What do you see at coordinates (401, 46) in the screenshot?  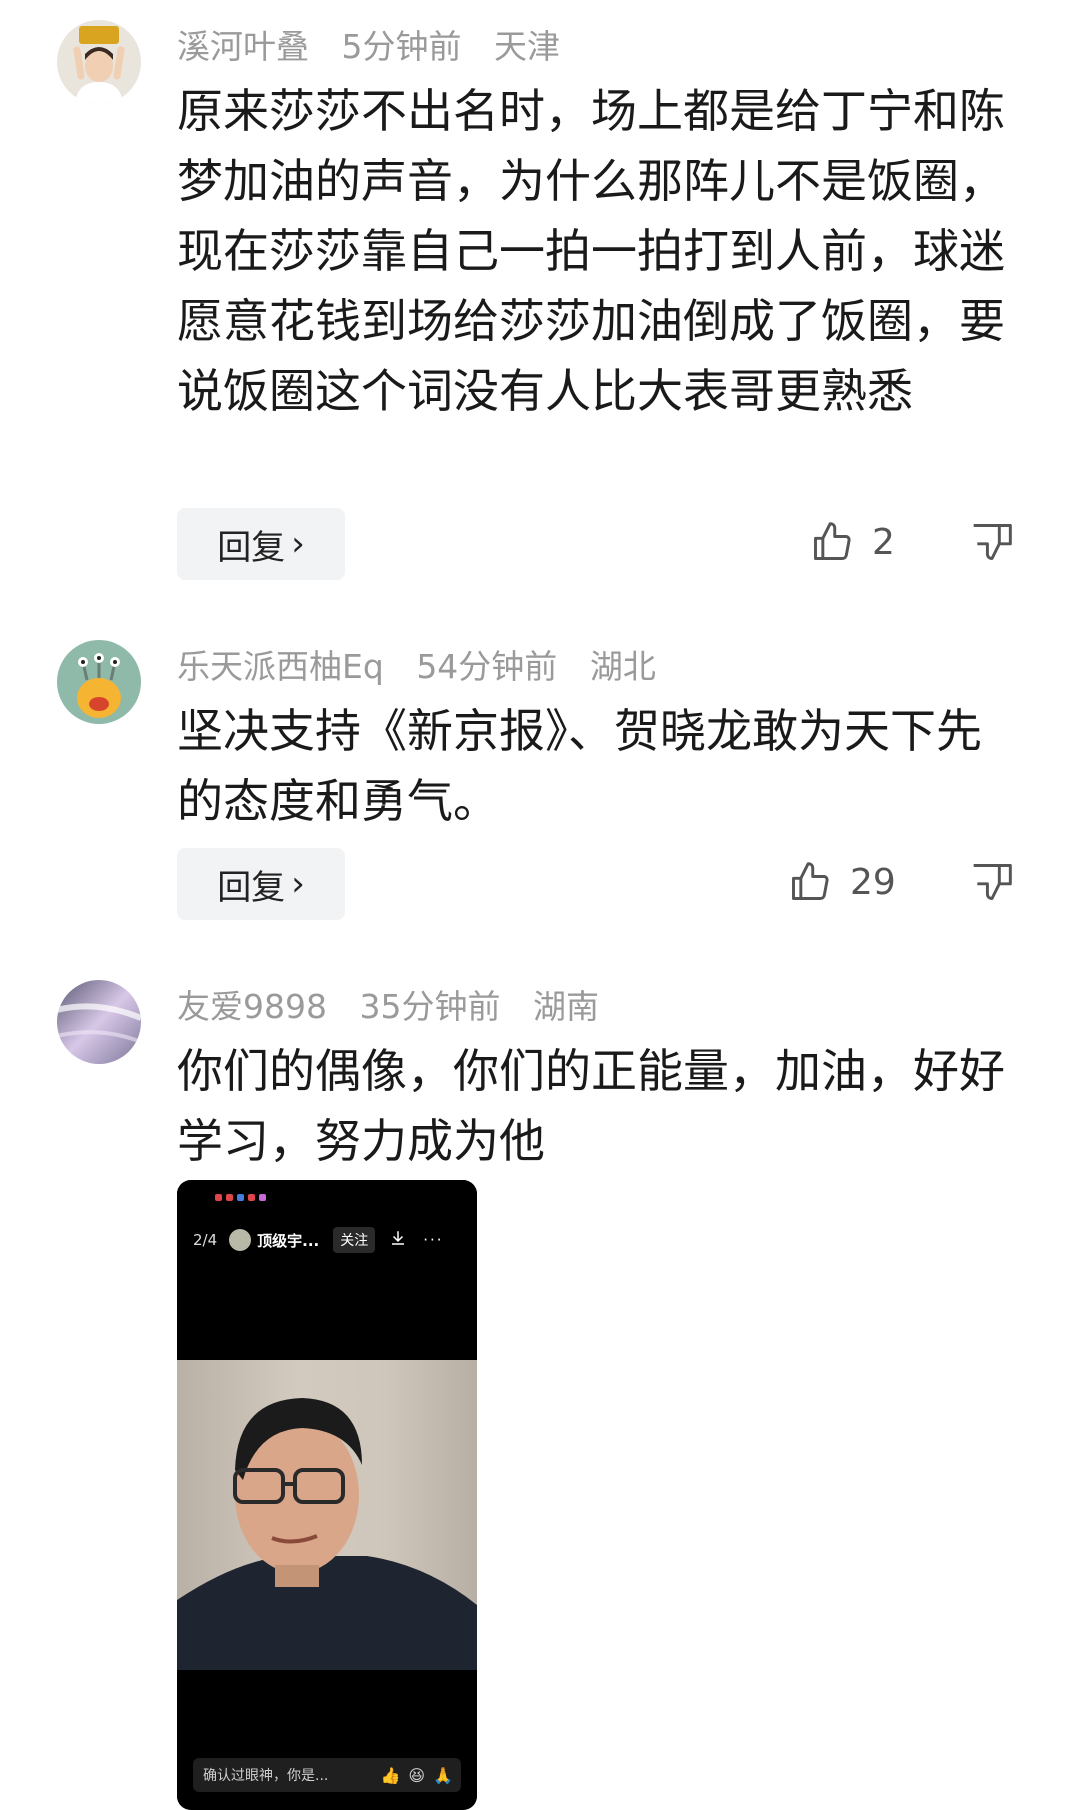 I see `timestamp: 5分钟前` at bounding box center [401, 46].